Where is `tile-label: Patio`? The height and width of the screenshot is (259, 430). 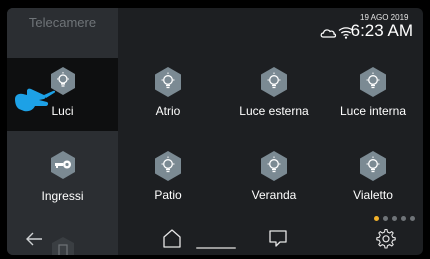
tile-label: Patio is located at coordinates (168, 195).